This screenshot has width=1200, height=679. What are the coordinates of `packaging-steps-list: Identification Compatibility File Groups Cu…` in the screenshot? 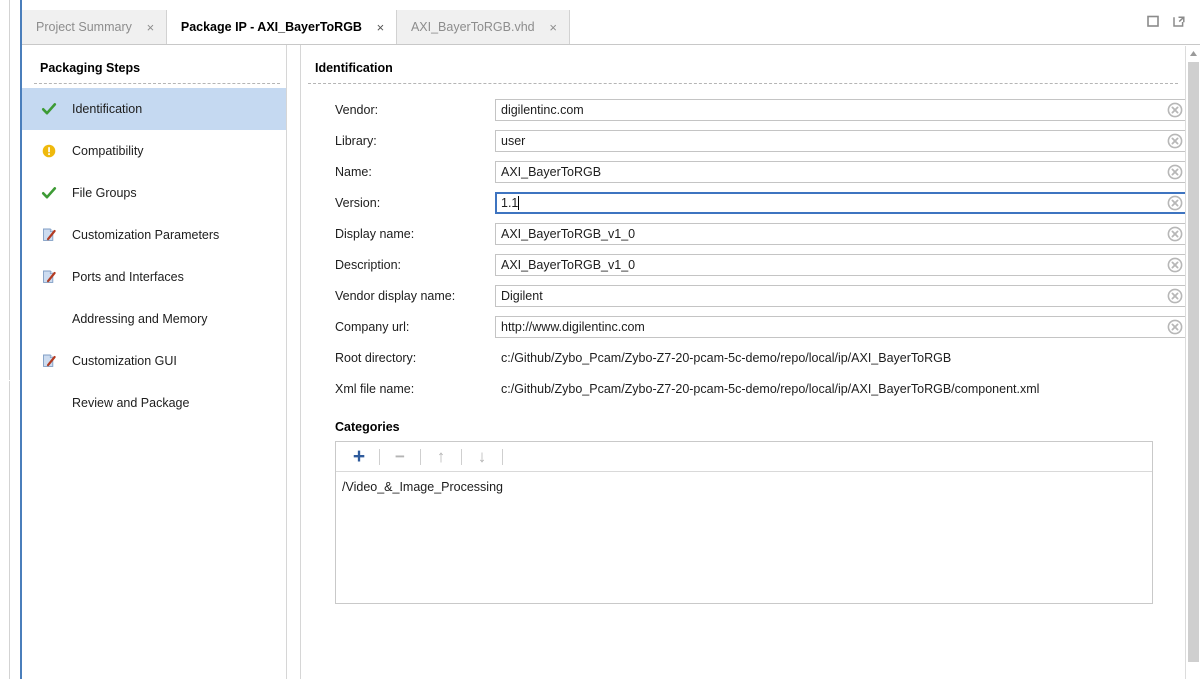 It's located at (154, 254).